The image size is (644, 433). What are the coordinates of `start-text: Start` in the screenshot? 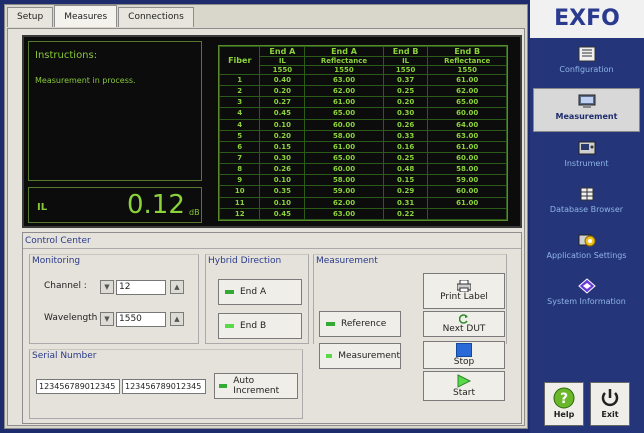 It's located at (464, 393).